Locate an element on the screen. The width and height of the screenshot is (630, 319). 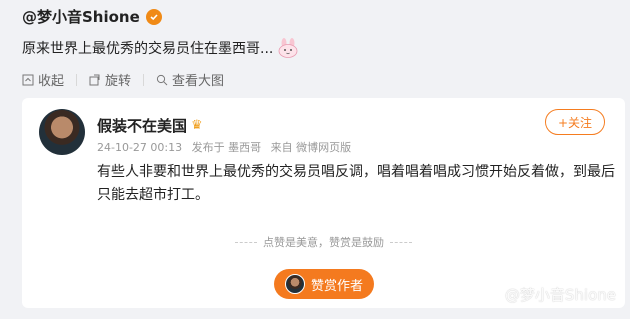
user-name-text: 假装不在美国 is located at coordinates (142, 125).